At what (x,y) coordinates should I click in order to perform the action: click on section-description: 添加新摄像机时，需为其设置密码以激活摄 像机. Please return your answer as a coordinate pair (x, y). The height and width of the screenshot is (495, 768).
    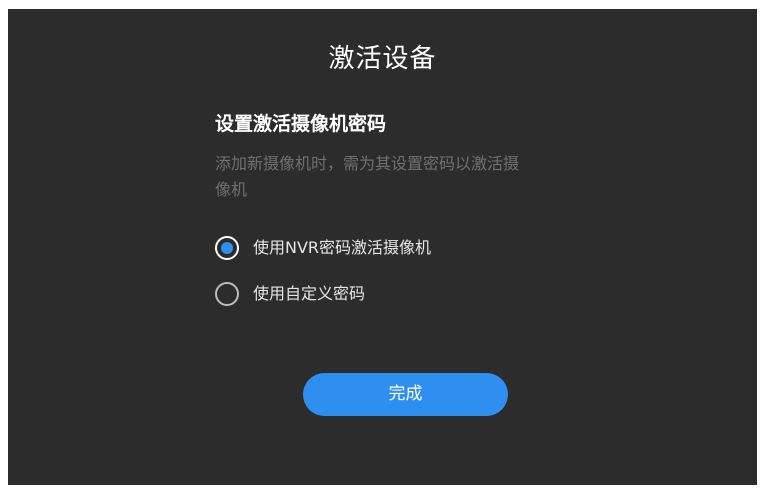
    Looking at the image, I should click on (415, 177).